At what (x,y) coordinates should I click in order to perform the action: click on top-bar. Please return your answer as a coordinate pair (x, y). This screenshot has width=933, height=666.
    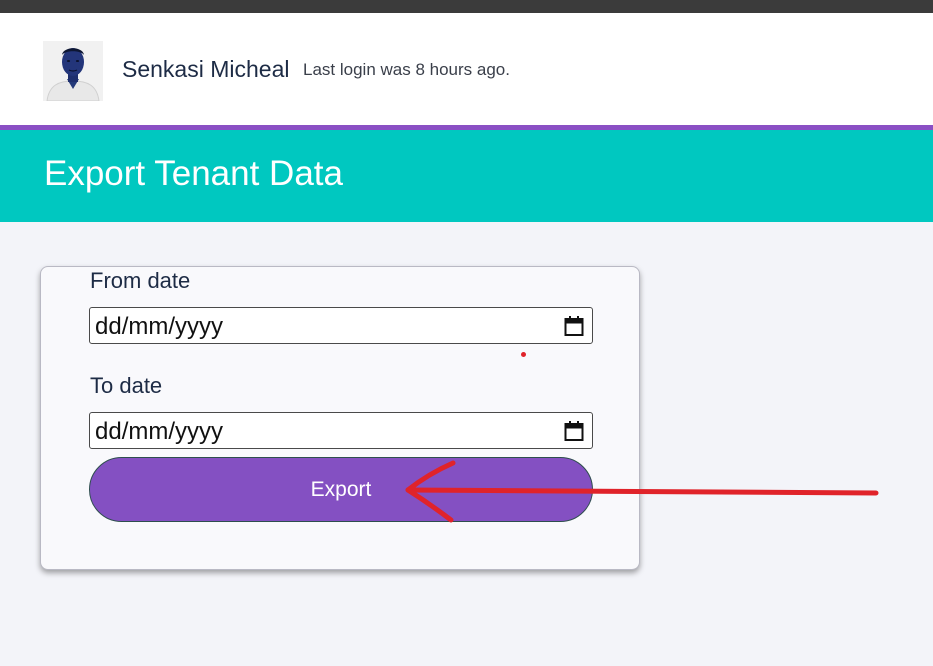
    Looking at the image, I should click on (466, 6).